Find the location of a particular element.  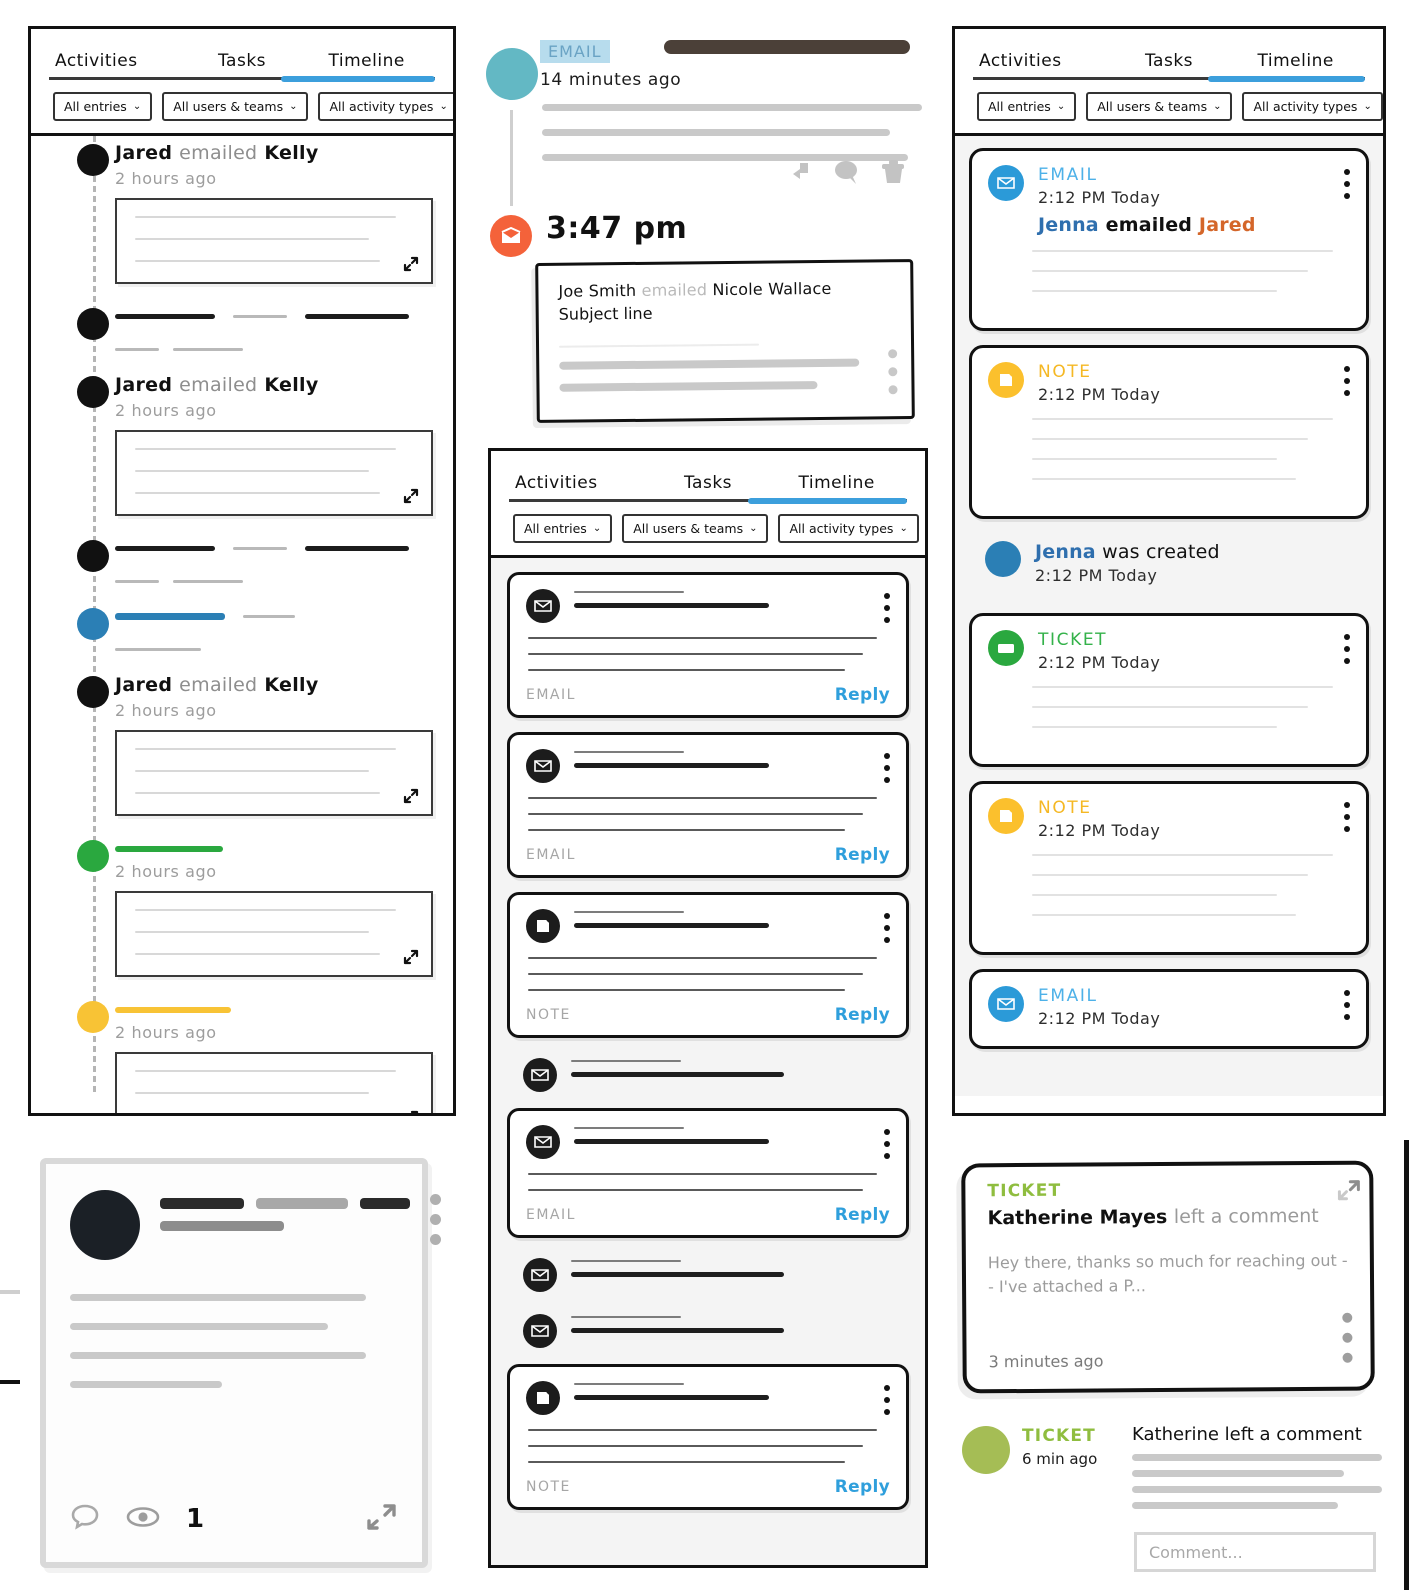

card-header: NOTE 2:12 PM Today is located at coordinates (1169, 383).